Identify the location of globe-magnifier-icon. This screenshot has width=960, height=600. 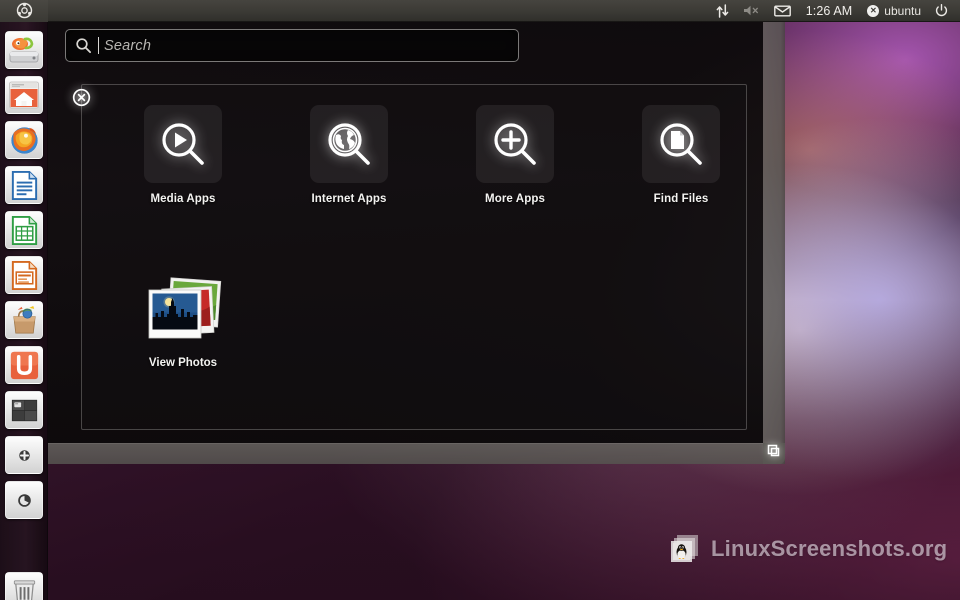
(349, 144).